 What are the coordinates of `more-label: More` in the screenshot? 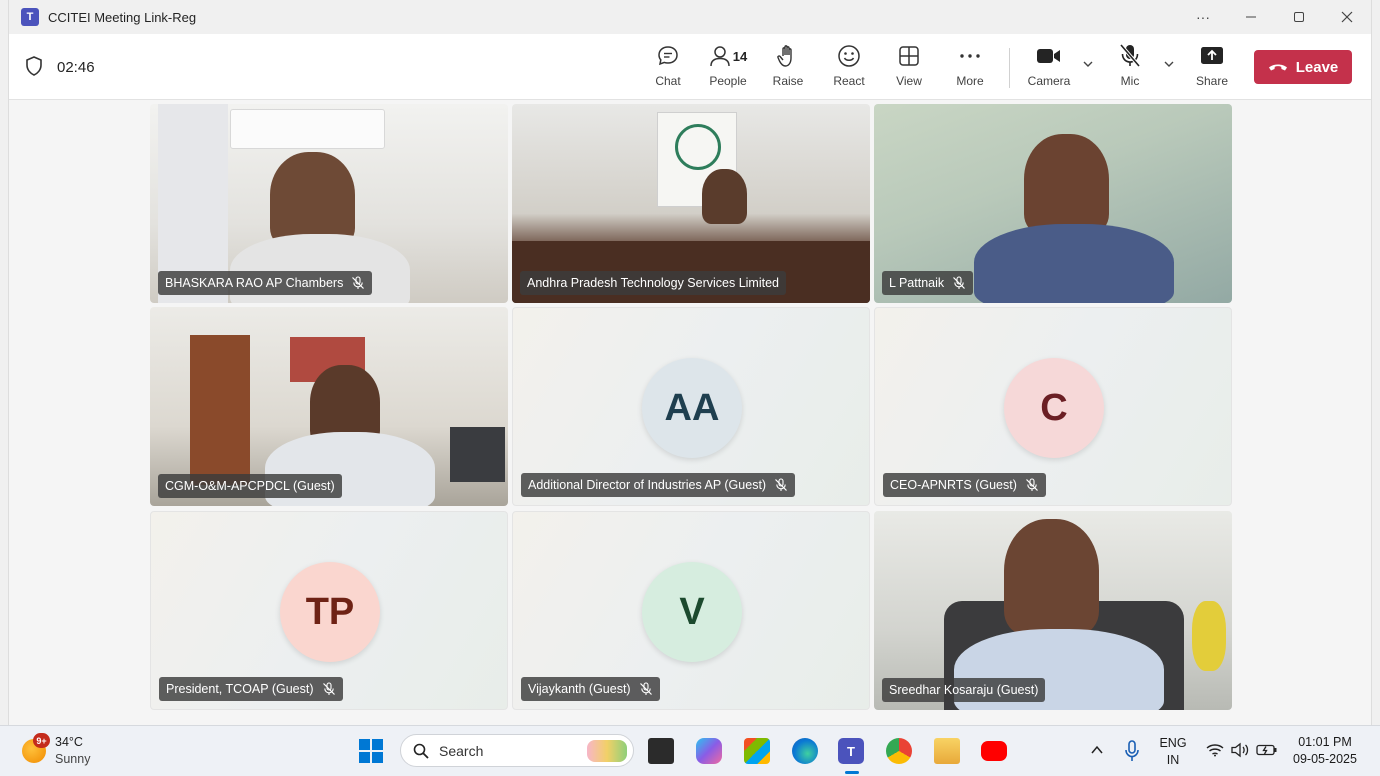 It's located at (970, 81).